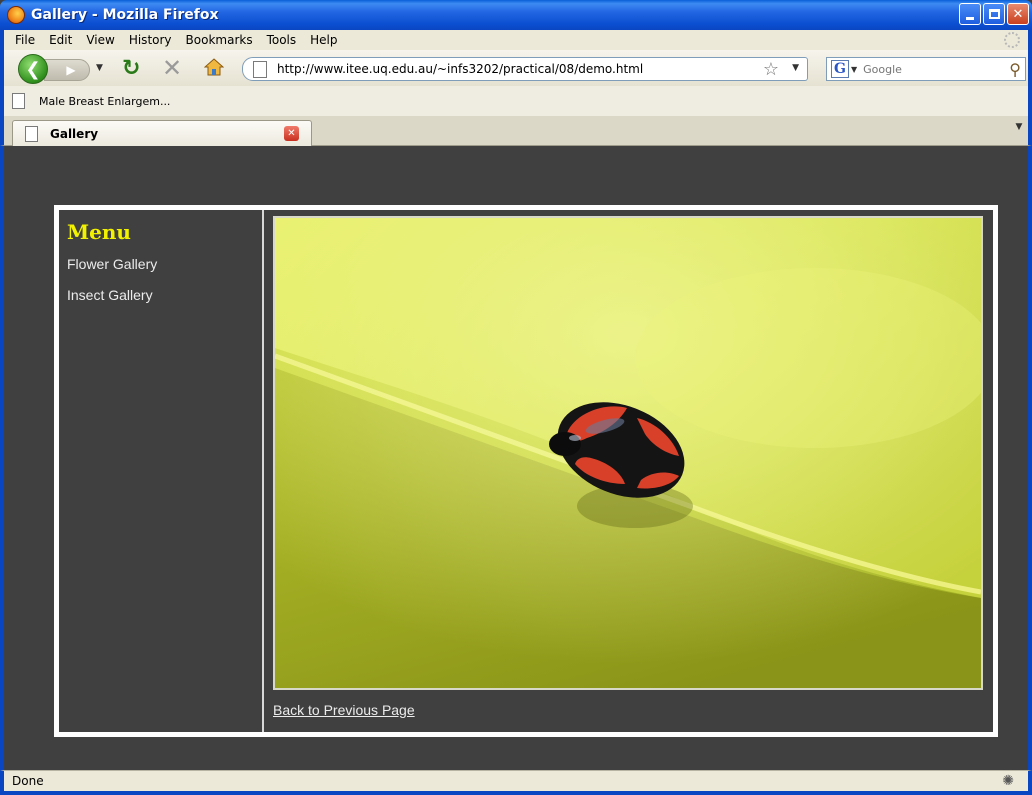  I want to click on back-button: ❮, so click(33, 69).